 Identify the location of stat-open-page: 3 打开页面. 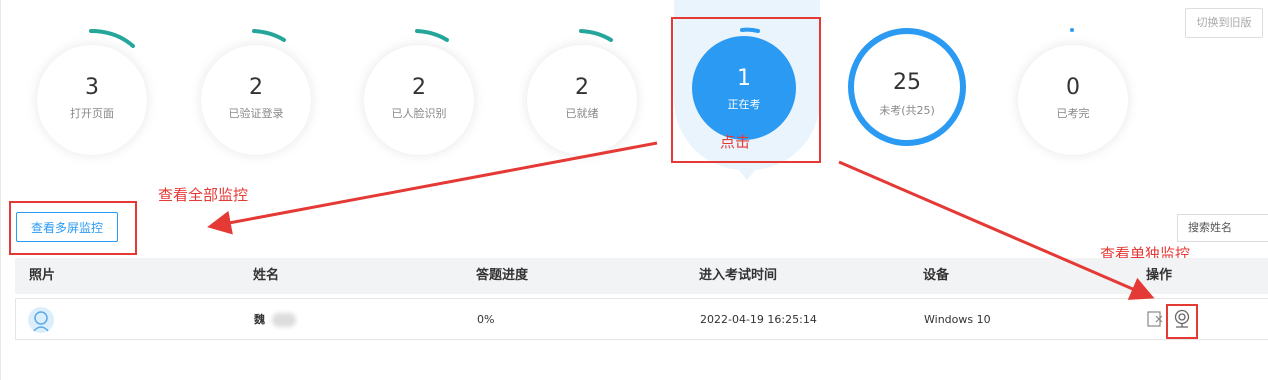
(92, 100).